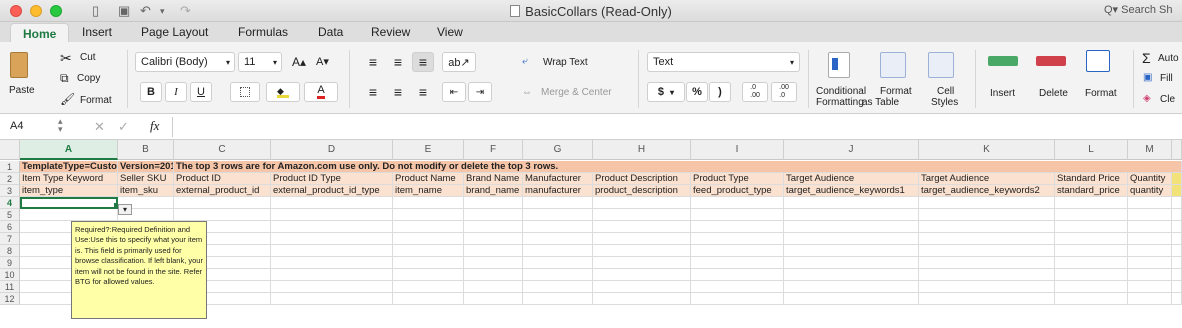  Describe the element at coordinates (154, 126) in the screenshot. I see `insert-function-button: fx` at that location.